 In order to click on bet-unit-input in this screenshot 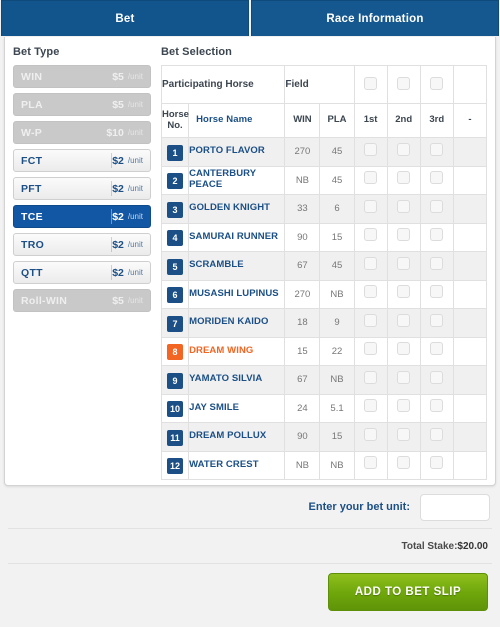, I will do `click(455, 507)`.